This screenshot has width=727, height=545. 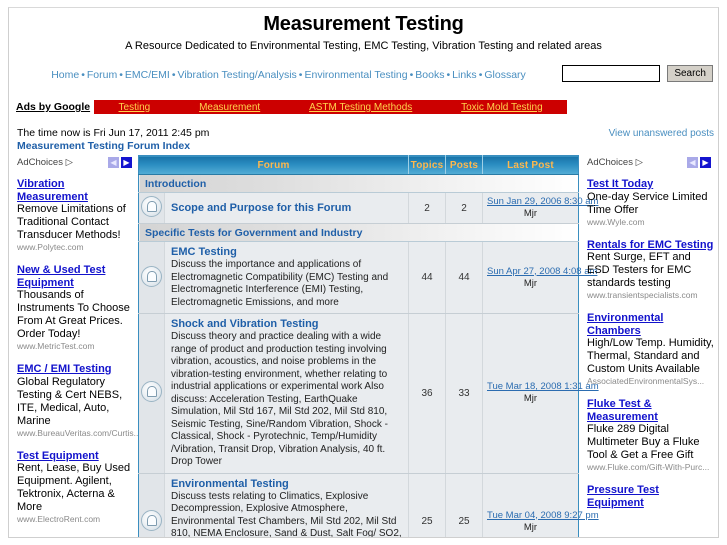 I want to click on nav-item-environmental-testing: Environmental Testing, so click(x=355, y=75).